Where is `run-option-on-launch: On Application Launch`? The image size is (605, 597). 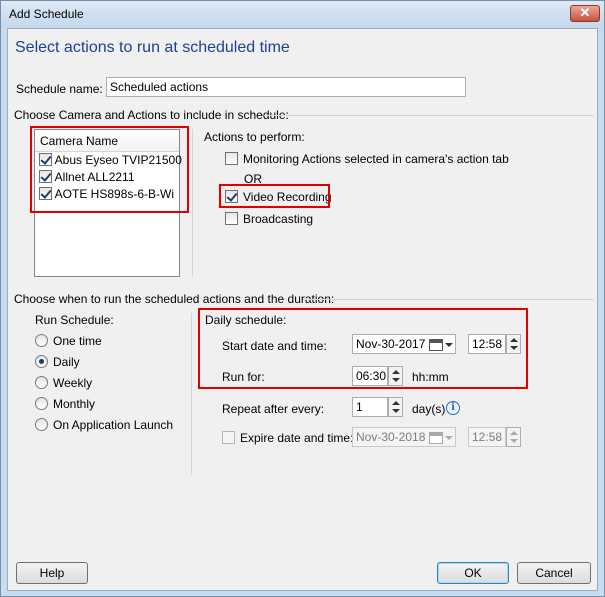 run-option-on-launch: On Application Launch is located at coordinates (104, 425).